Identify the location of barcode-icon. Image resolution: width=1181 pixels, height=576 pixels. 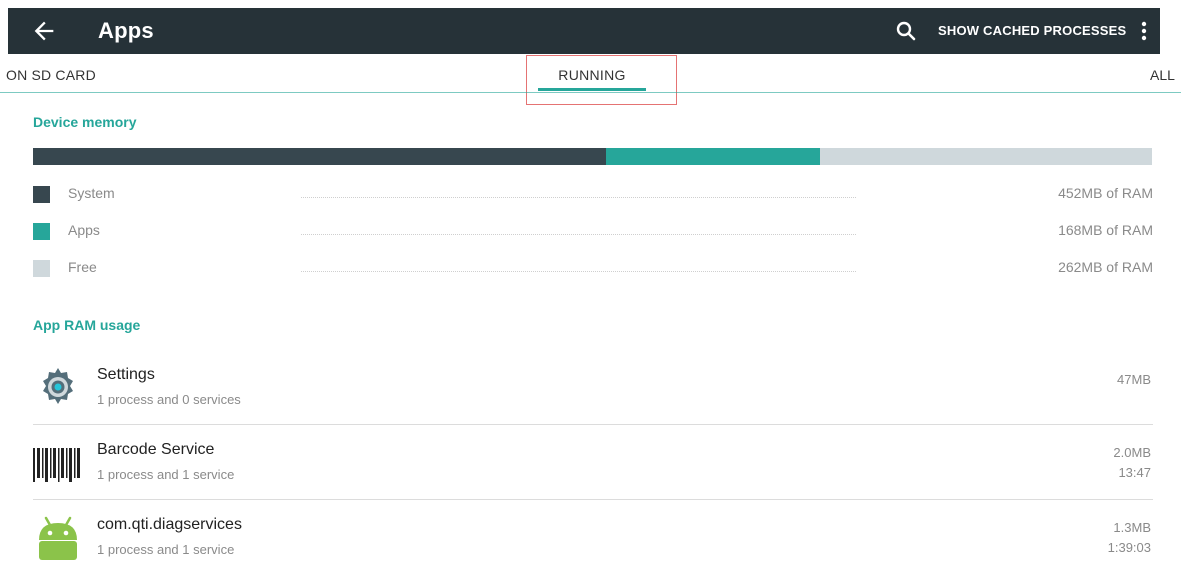
(56, 465).